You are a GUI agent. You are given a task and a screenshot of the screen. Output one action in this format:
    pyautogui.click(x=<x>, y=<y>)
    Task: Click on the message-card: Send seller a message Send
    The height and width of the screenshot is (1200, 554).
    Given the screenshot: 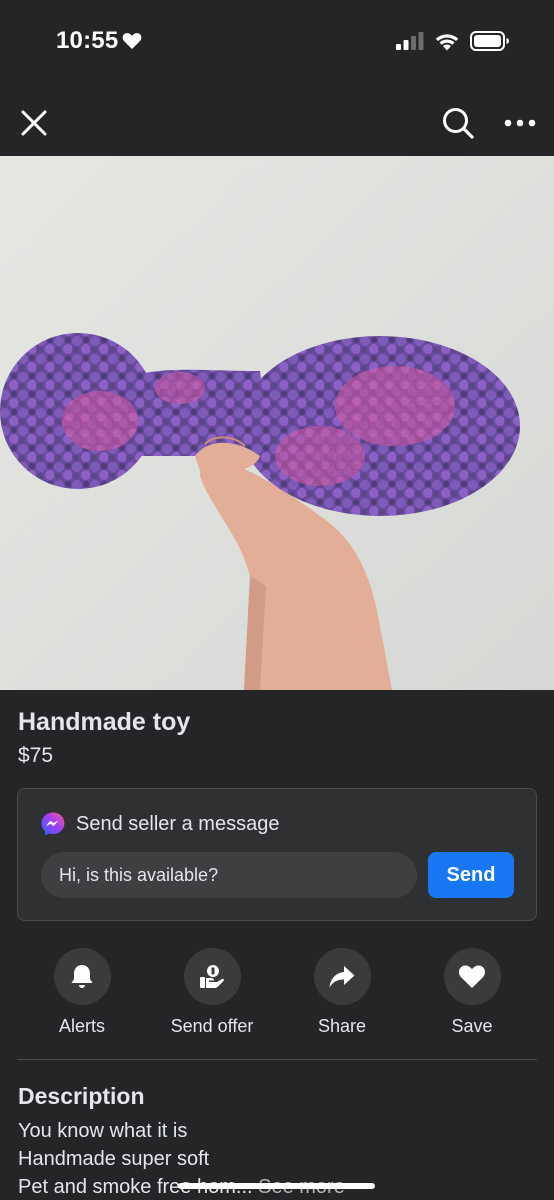 What is the action you would take?
    pyautogui.click(x=277, y=854)
    